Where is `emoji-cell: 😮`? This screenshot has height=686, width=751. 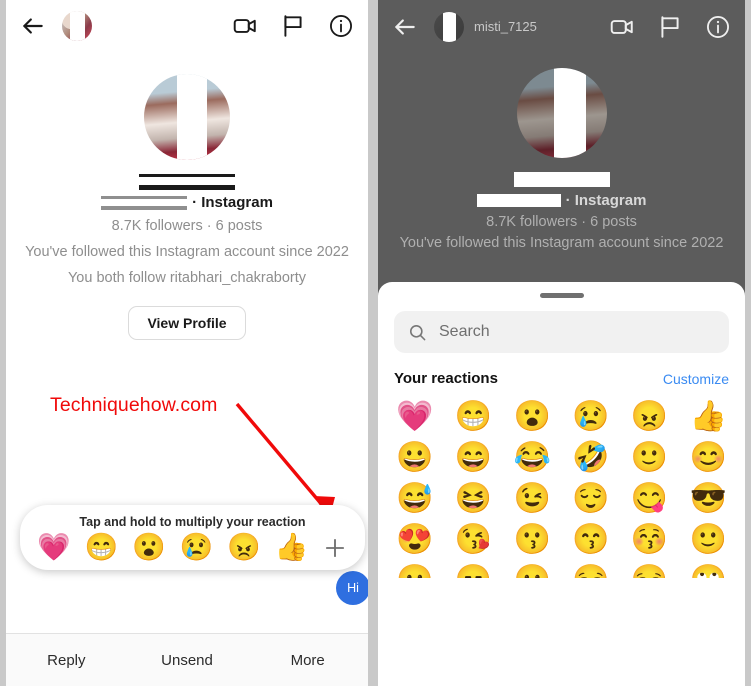
emoji-cell: 😮 is located at coordinates (531, 416).